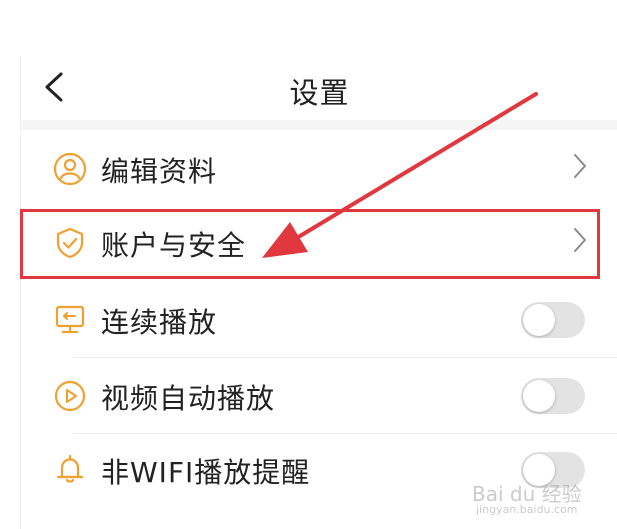  I want to click on page-title: 设置, so click(319, 93).